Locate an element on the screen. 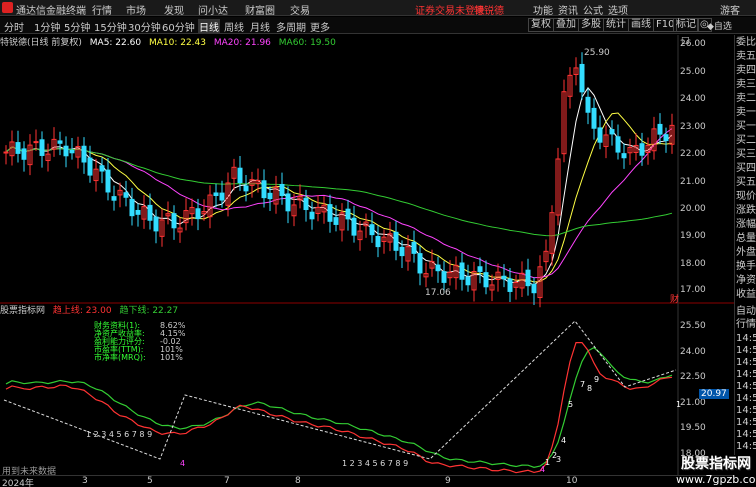  up-count-marker: 9 is located at coordinates (596, 379).